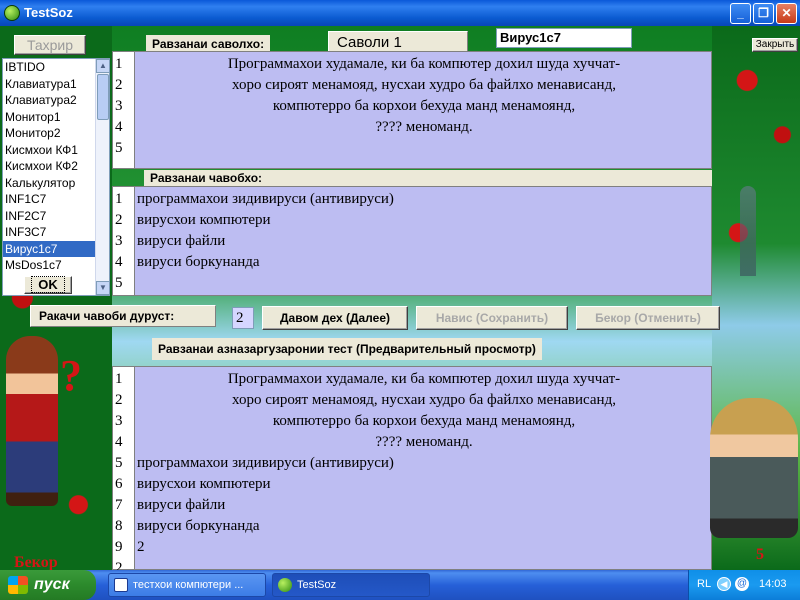 The height and width of the screenshot is (600, 800). Describe the element at coordinates (56, 265) in the screenshot. I see `list-item: MsDos1c7` at that location.